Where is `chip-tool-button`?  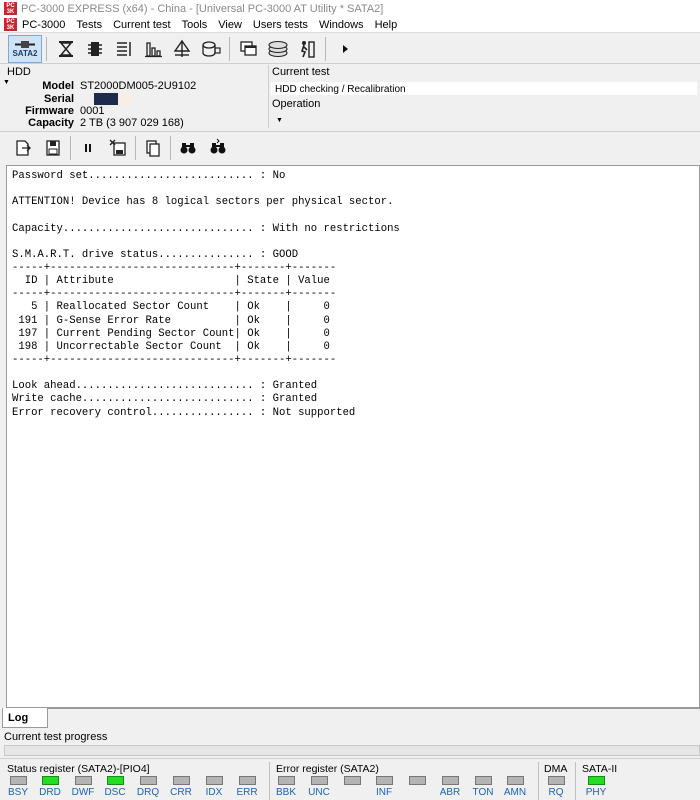 chip-tool-button is located at coordinates (94, 49).